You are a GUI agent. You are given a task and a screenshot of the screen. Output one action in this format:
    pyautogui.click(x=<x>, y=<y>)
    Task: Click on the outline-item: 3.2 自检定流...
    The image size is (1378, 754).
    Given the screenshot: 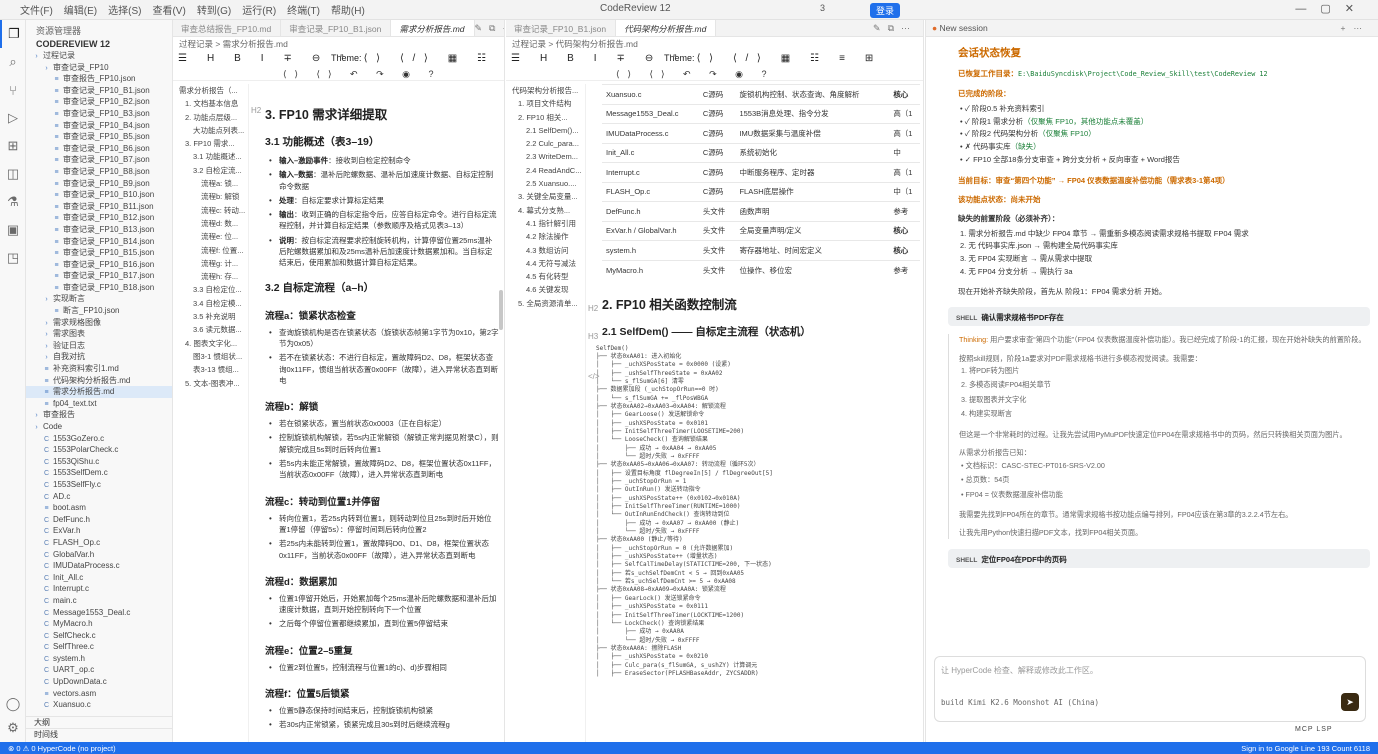 What is the action you would take?
    pyautogui.click(x=210, y=170)
    